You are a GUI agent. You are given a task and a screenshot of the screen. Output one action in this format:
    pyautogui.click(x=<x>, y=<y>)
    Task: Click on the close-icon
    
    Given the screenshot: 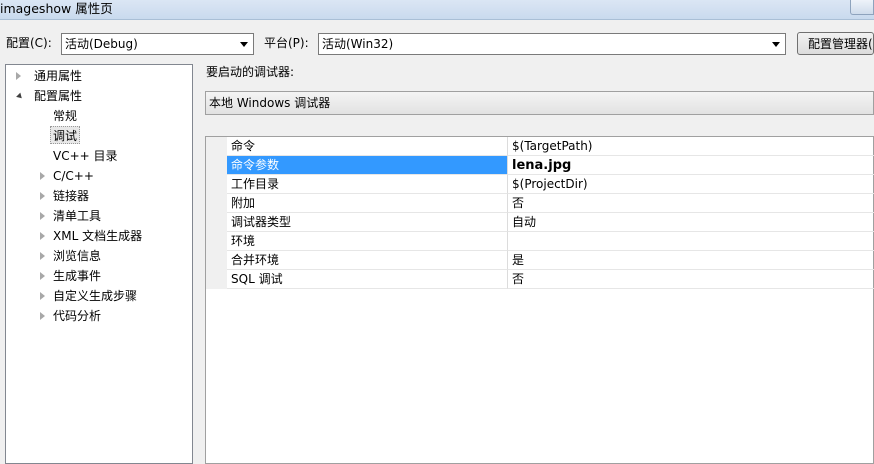 What is the action you would take?
    pyautogui.click(x=862, y=7)
    